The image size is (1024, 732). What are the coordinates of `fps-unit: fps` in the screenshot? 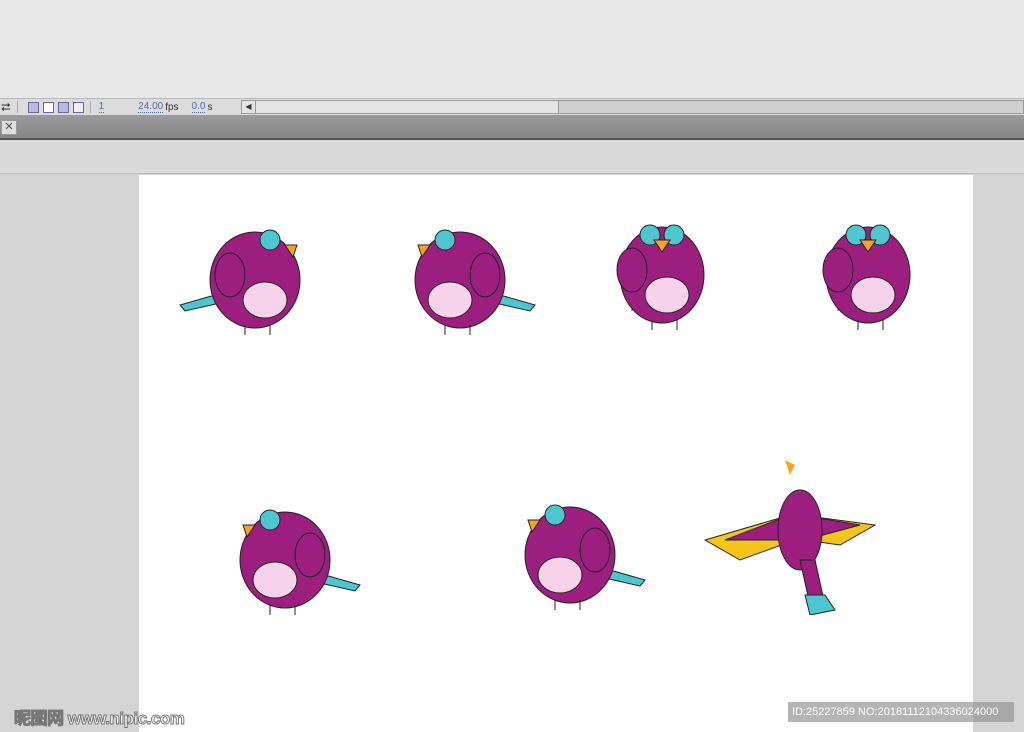 It's located at (172, 107).